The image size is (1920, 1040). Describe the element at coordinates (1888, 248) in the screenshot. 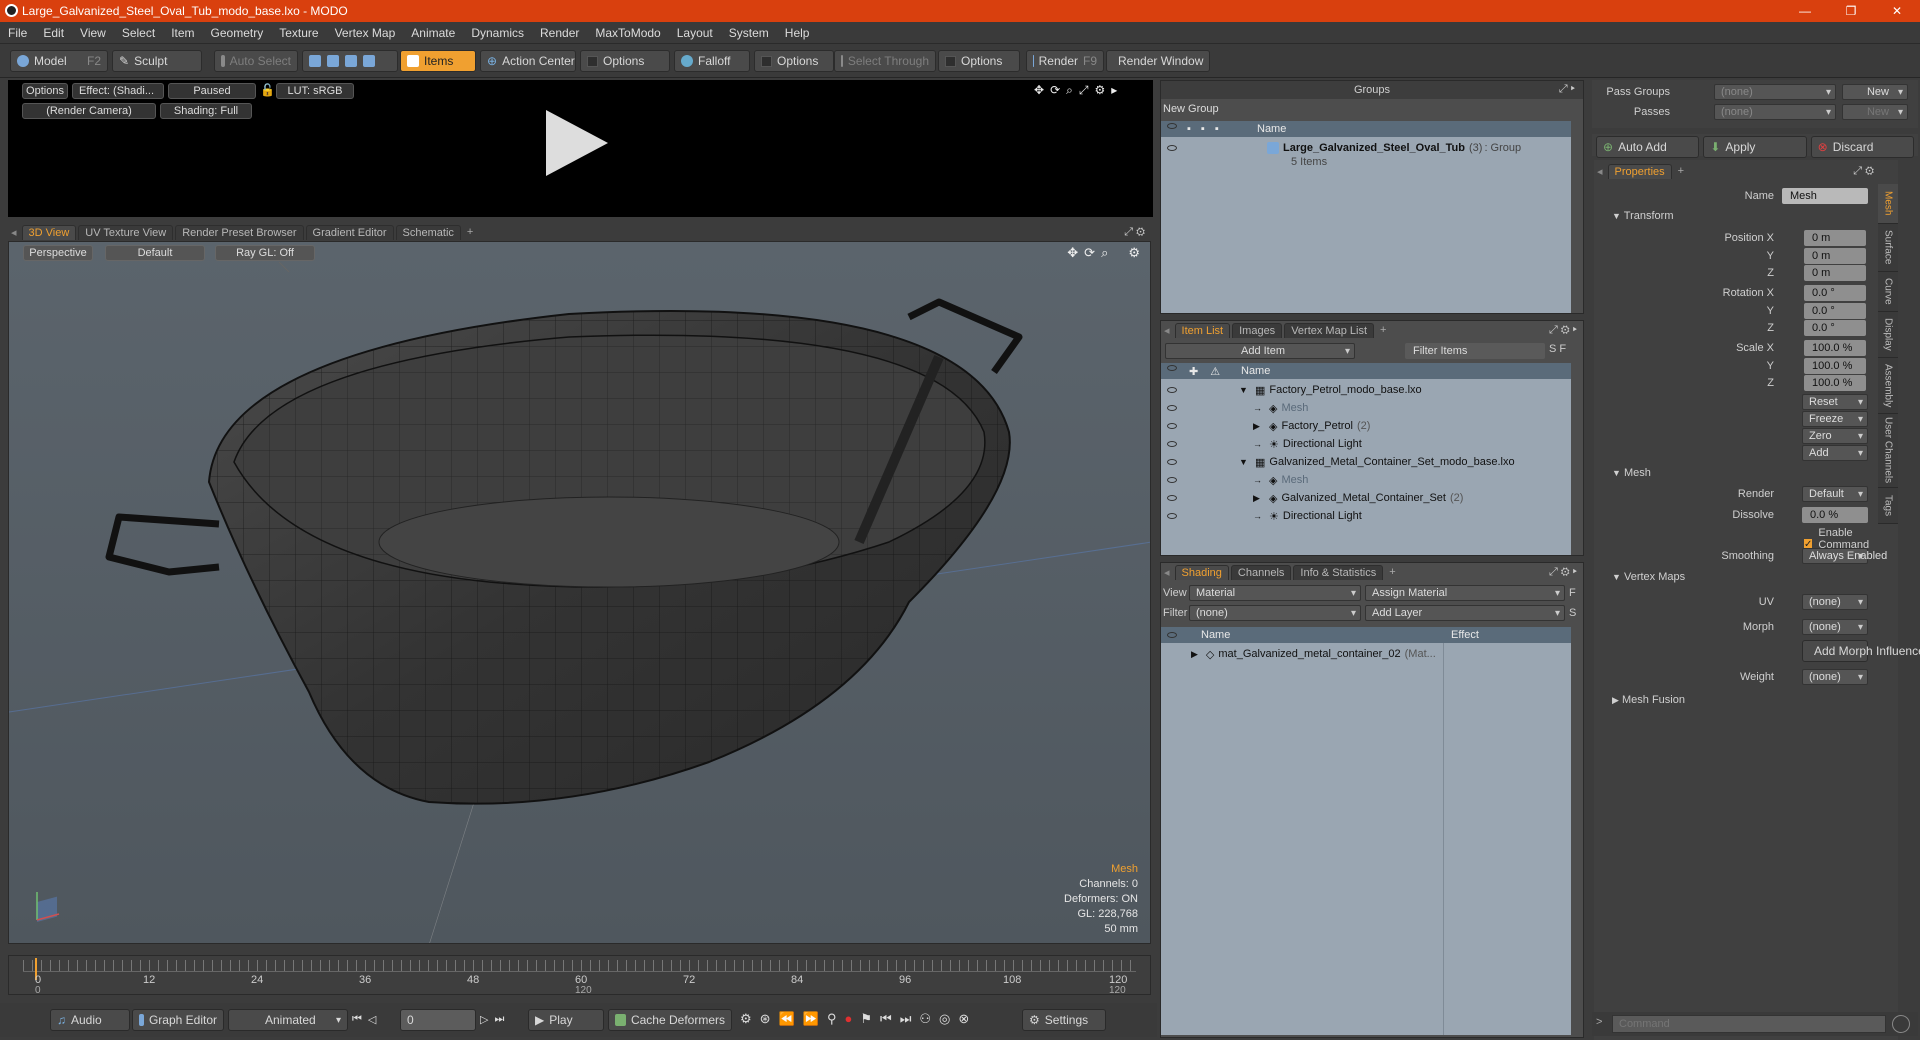

I see `side-tab-surface: Surface` at that location.